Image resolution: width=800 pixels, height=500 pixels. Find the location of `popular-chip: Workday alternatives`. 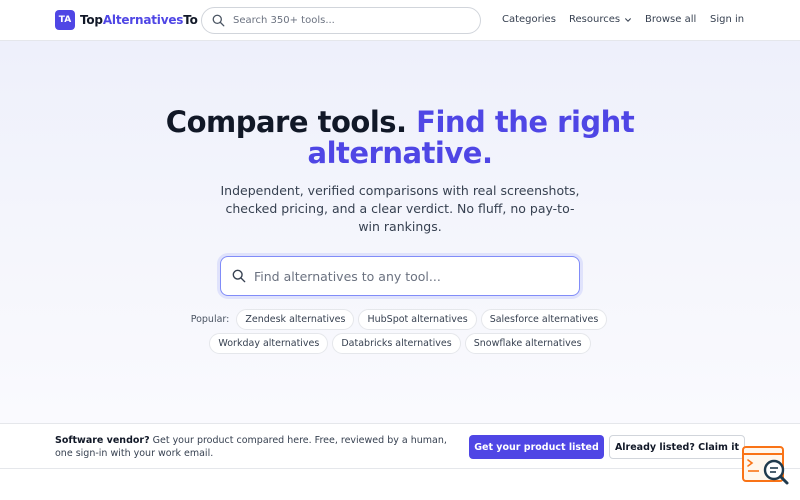

popular-chip: Workday alternatives is located at coordinates (269, 343).